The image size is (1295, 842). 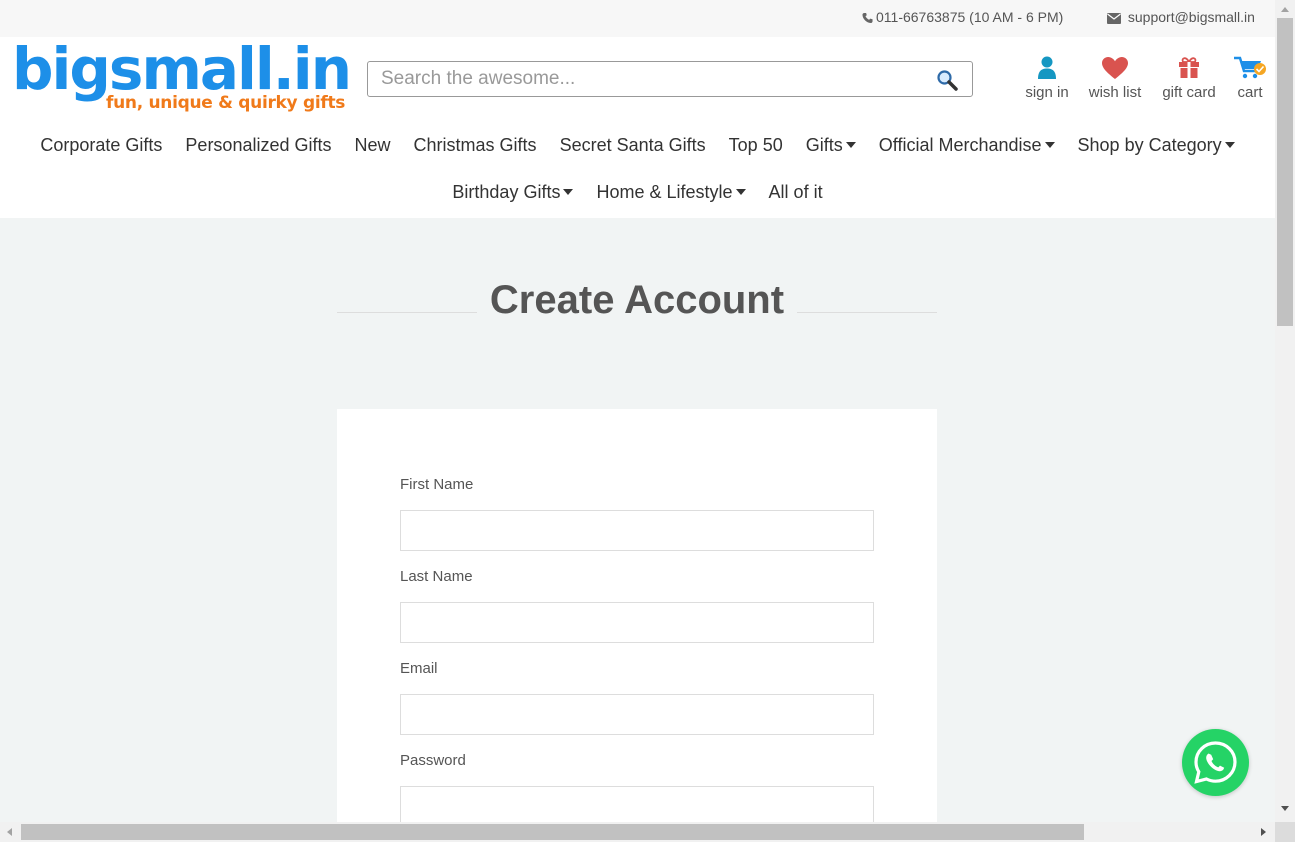 I want to click on last-name-label: Last Name, so click(x=436, y=576).